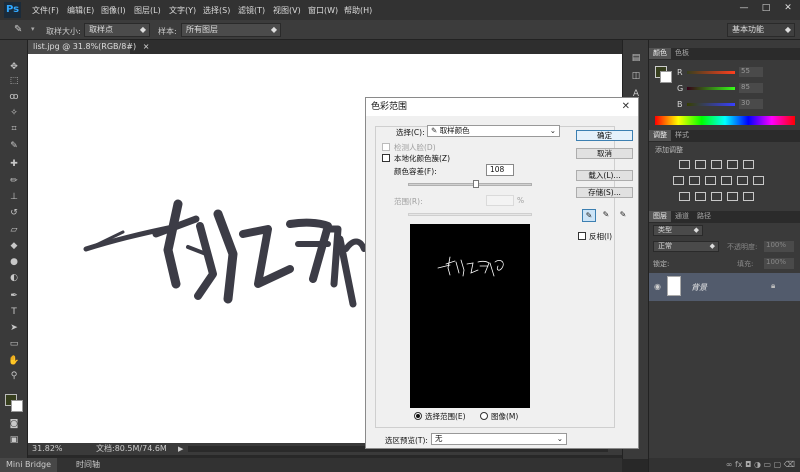 The height and width of the screenshot is (472, 800). What do you see at coordinates (582, 236) in the screenshot?
I see `invert-checkbox` at bounding box center [582, 236].